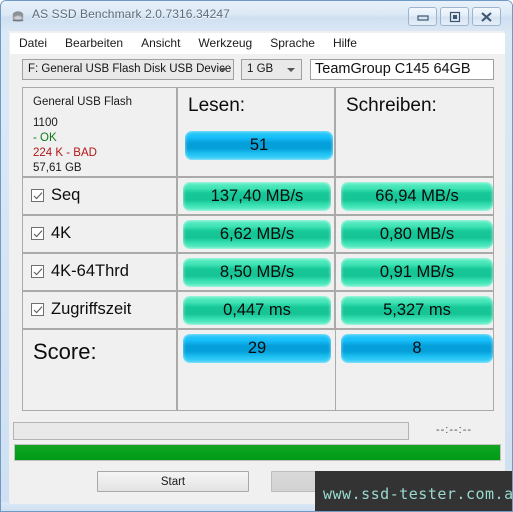  What do you see at coordinates (454, 430) in the screenshot?
I see `elapsed-time: --:--:--` at bounding box center [454, 430].